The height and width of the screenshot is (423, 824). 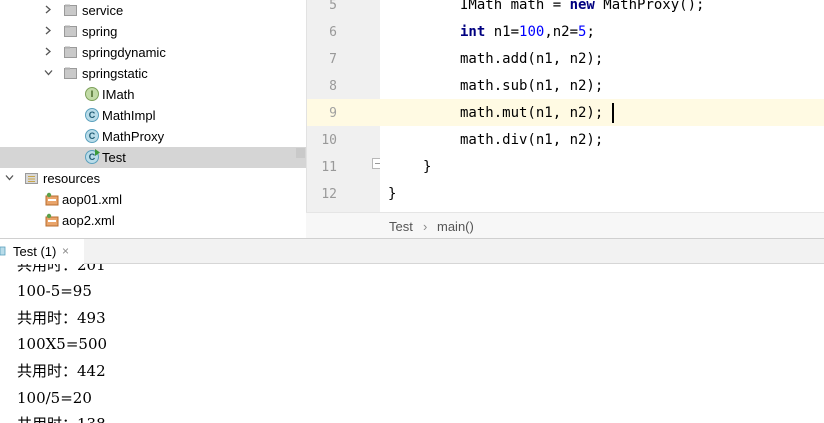 What do you see at coordinates (153, 73) in the screenshot?
I see `tree-item-springstatic: springstatic` at bounding box center [153, 73].